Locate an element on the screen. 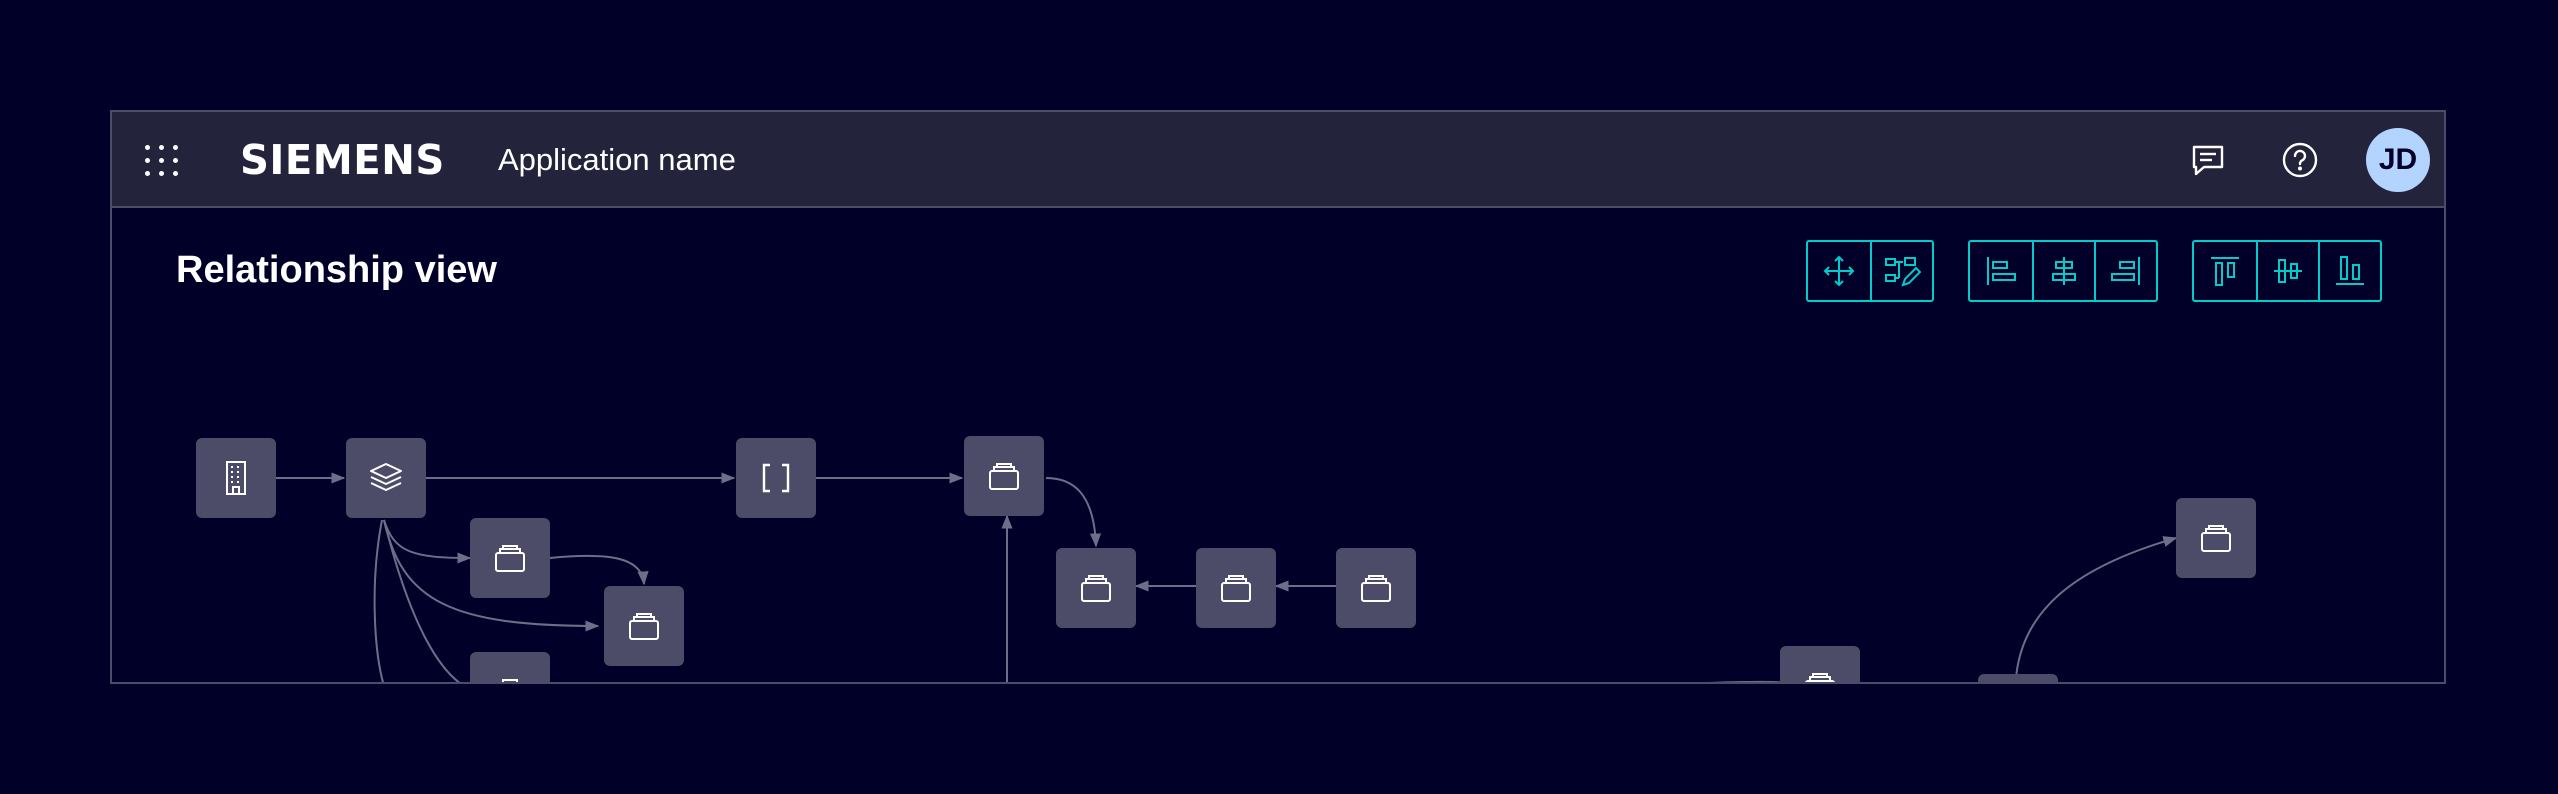 Image resolution: width=2558 pixels, height=794 pixels. align-center-icon is located at coordinates (2063, 271).